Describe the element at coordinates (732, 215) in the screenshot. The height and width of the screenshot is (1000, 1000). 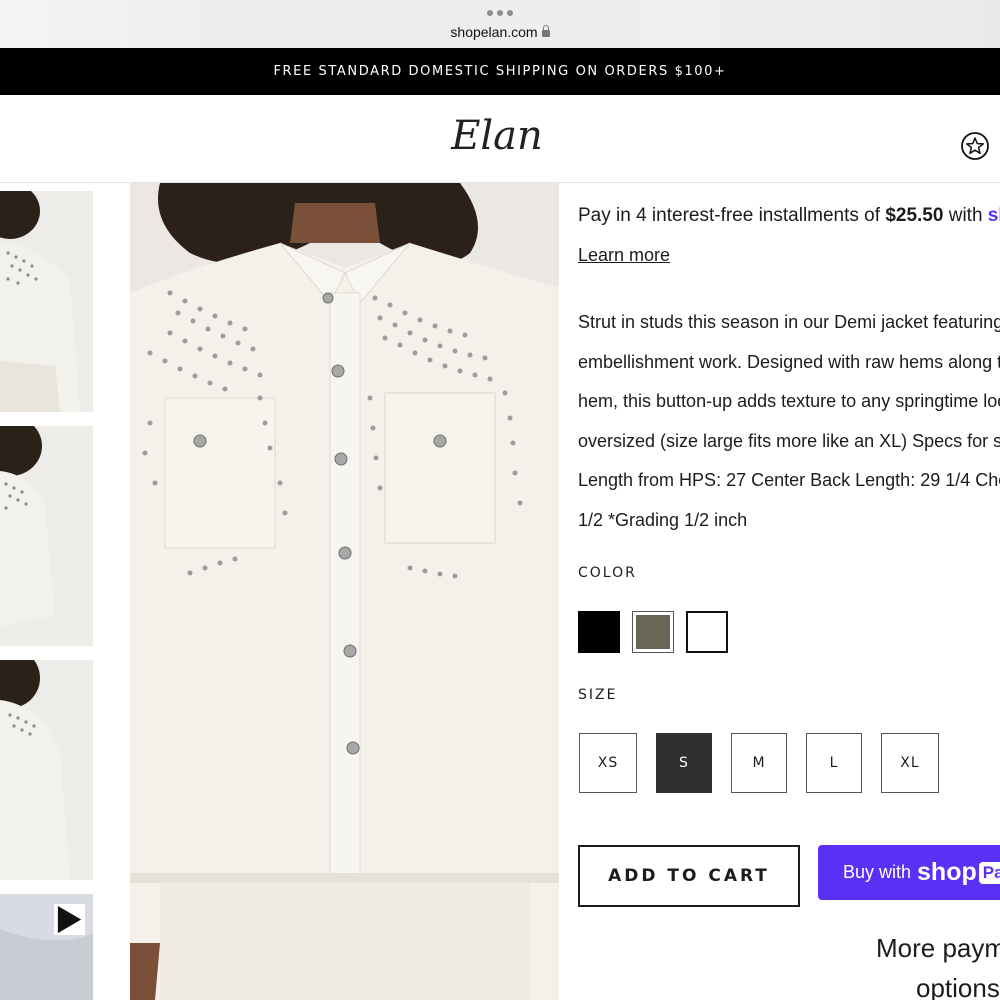
I see `installments-prefix: Pay in 4 interest-free installments of` at that location.